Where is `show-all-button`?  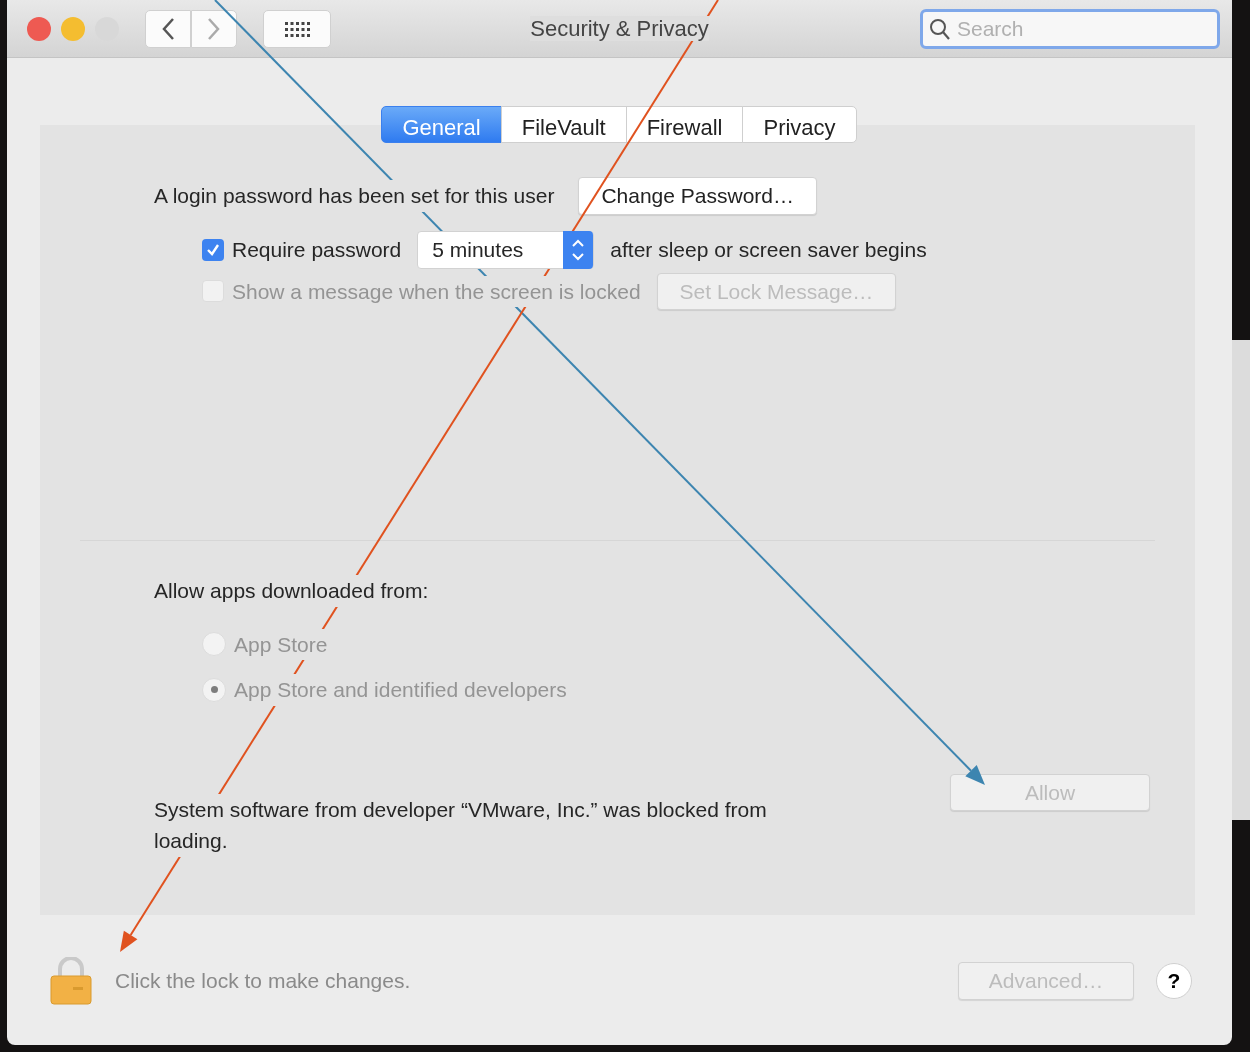
show-all-button is located at coordinates (297, 28).